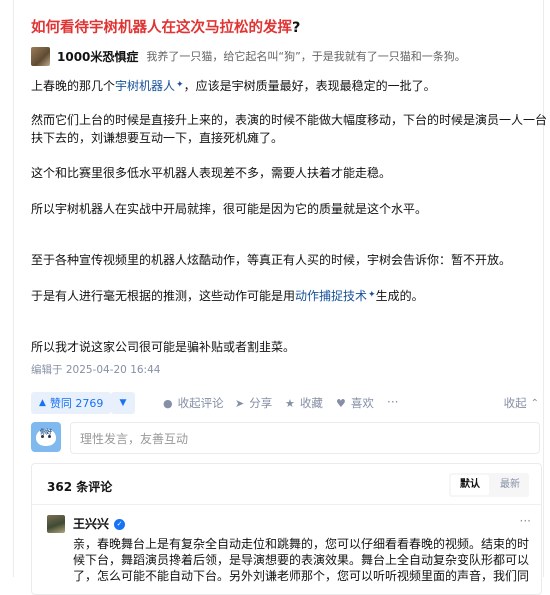 The image size is (550, 595). What do you see at coordinates (56, 524) in the screenshot?
I see `commenter-avatar` at bounding box center [56, 524].